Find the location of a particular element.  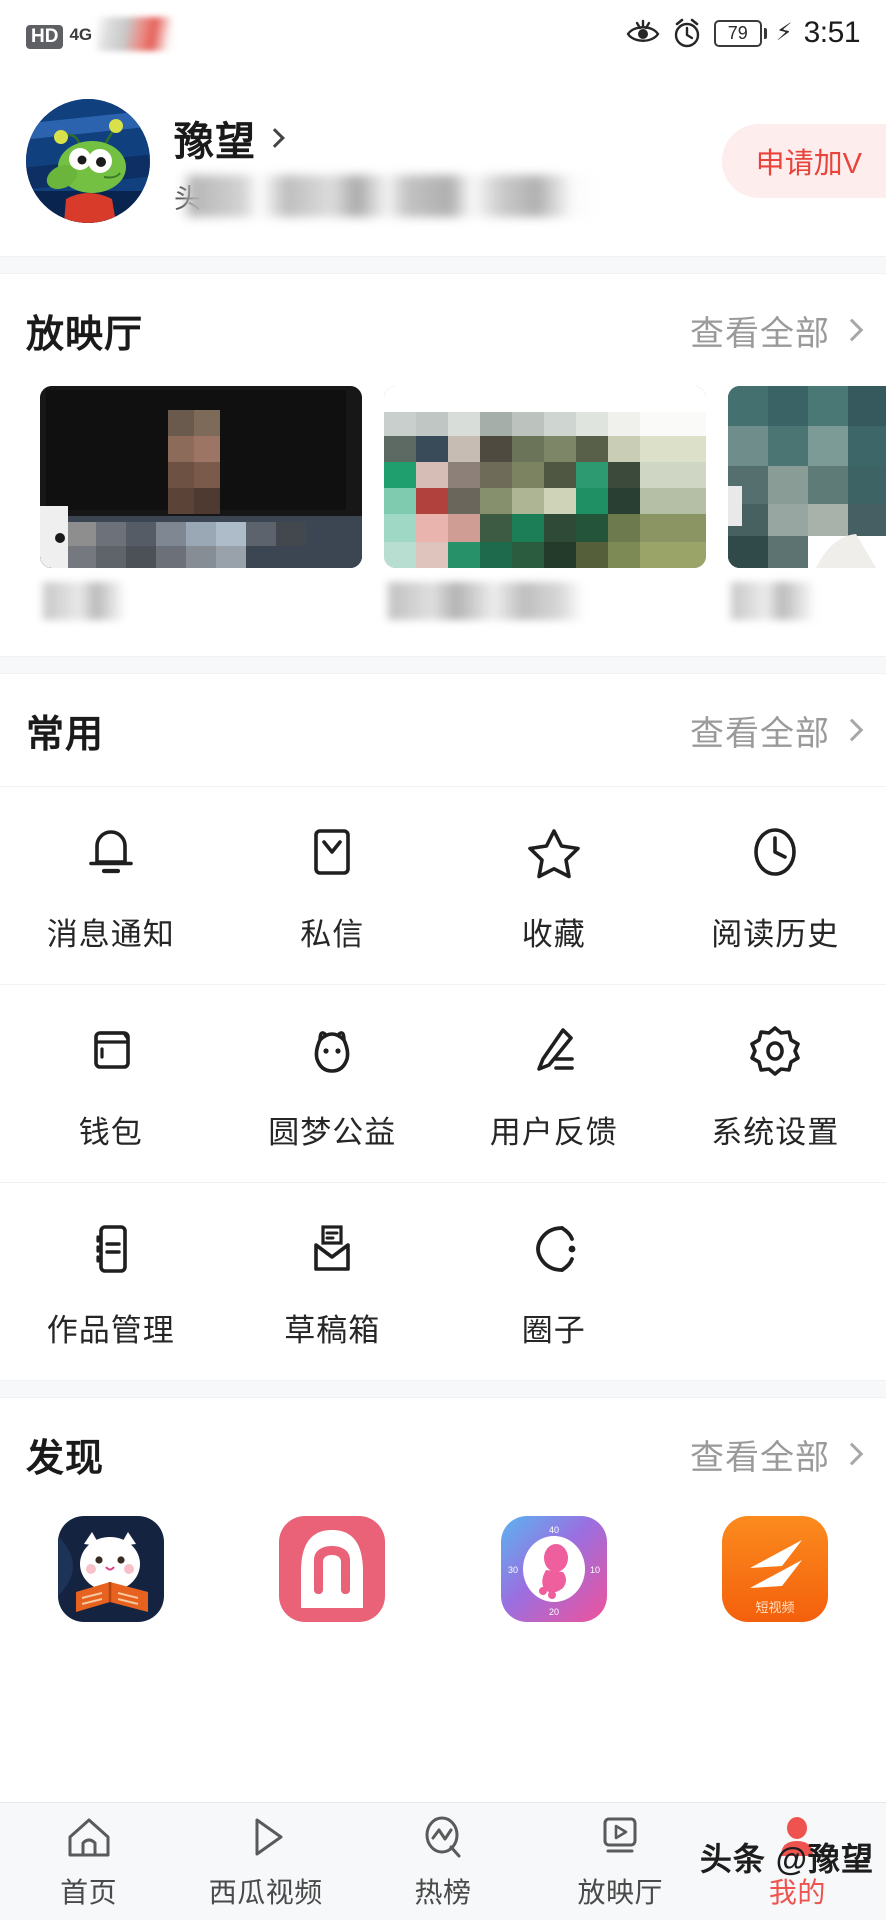

grid-item-label: 收藏 is located at coordinates (553, 934).